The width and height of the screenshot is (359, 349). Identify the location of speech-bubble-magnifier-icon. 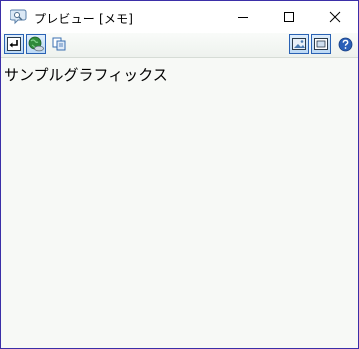
(18, 17).